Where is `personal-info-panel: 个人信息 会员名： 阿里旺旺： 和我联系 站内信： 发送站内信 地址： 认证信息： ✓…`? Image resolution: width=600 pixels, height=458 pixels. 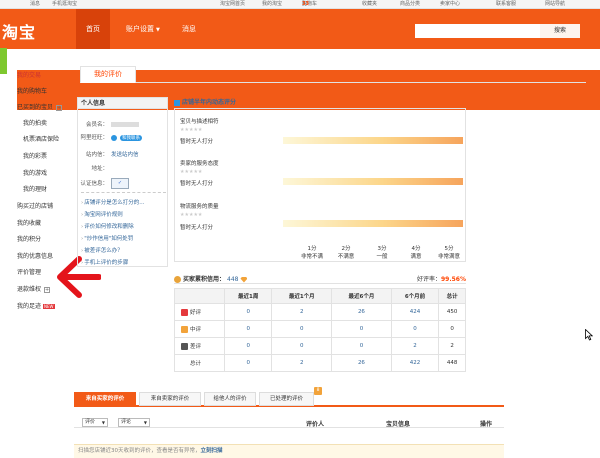
personal-info-panel: 个人信息 会员名： 阿里旺旺： 和我联系 站内信： 发送站内信 地址： 认证信息： ✓… is located at coordinates (122, 182).